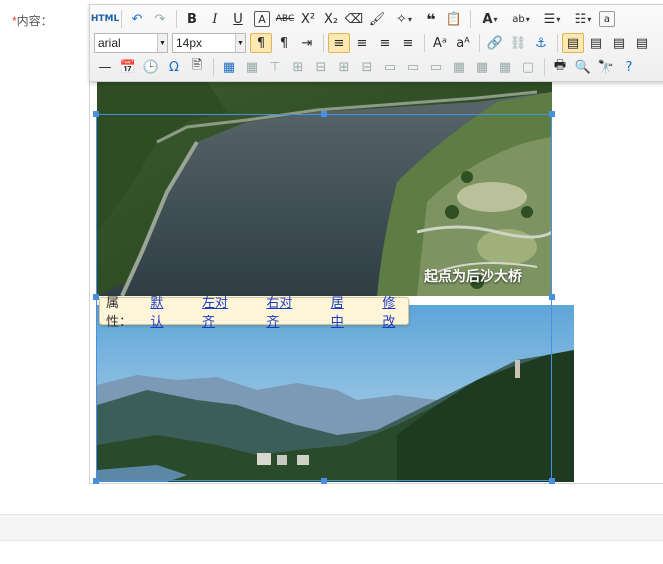  What do you see at coordinates (505, 67) in the screenshot?
I see `split-cols-icon: ▦` at bounding box center [505, 67].